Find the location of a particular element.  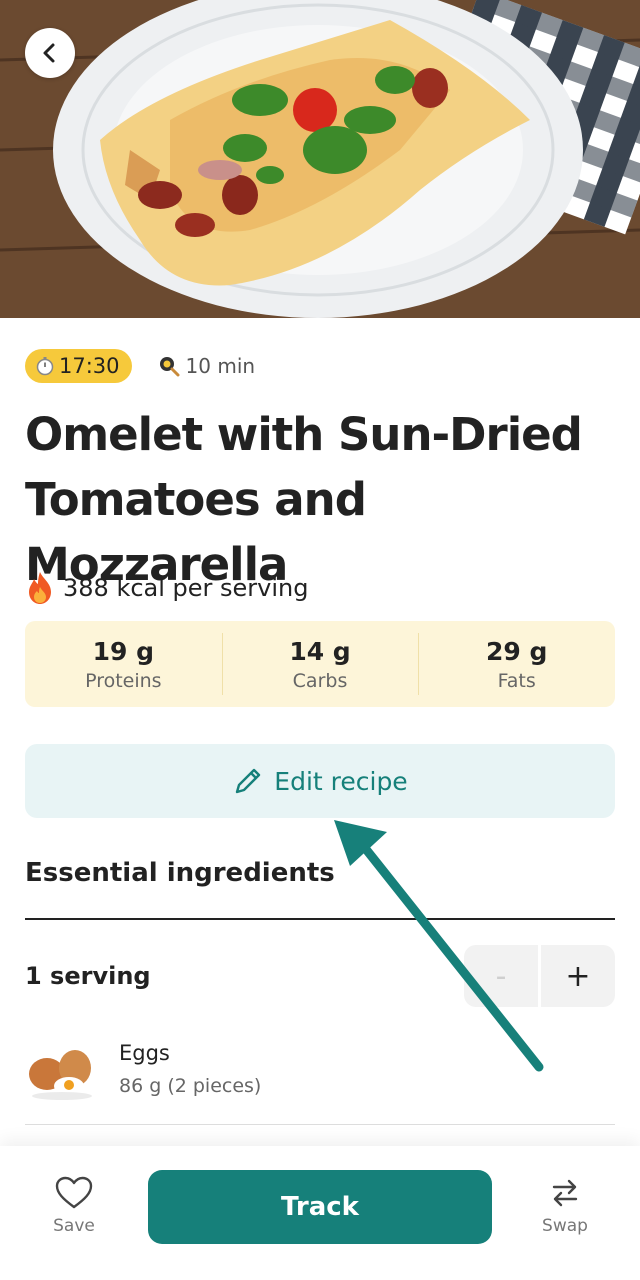

macro-label: Carbs is located at coordinates (320, 680).